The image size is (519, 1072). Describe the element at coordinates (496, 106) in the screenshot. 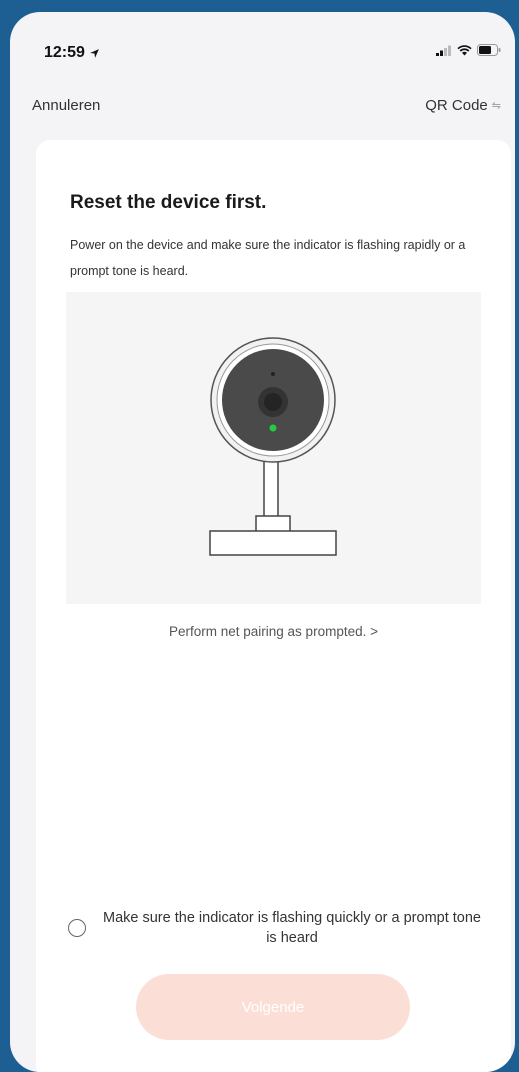

I see `qr-switch-icon: ⇋` at that location.